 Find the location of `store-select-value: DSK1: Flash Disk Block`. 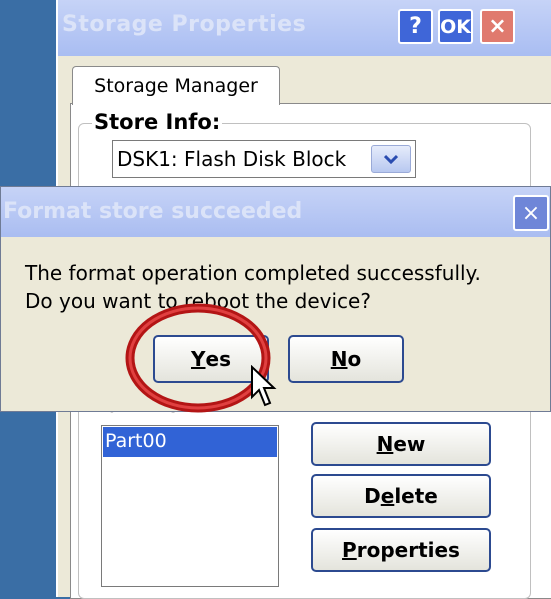

store-select-value: DSK1: Flash Disk Block is located at coordinates (232, 159).